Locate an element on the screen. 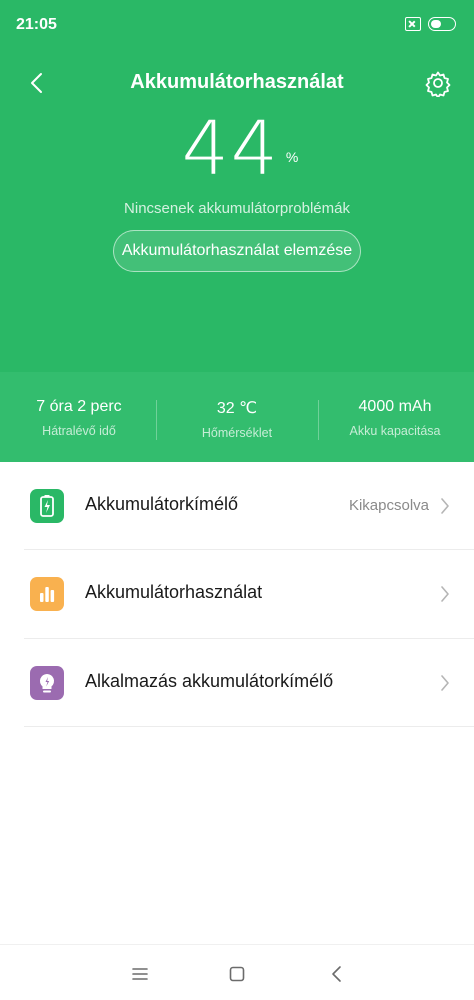  settings-button is located at coordinates (438, 84).